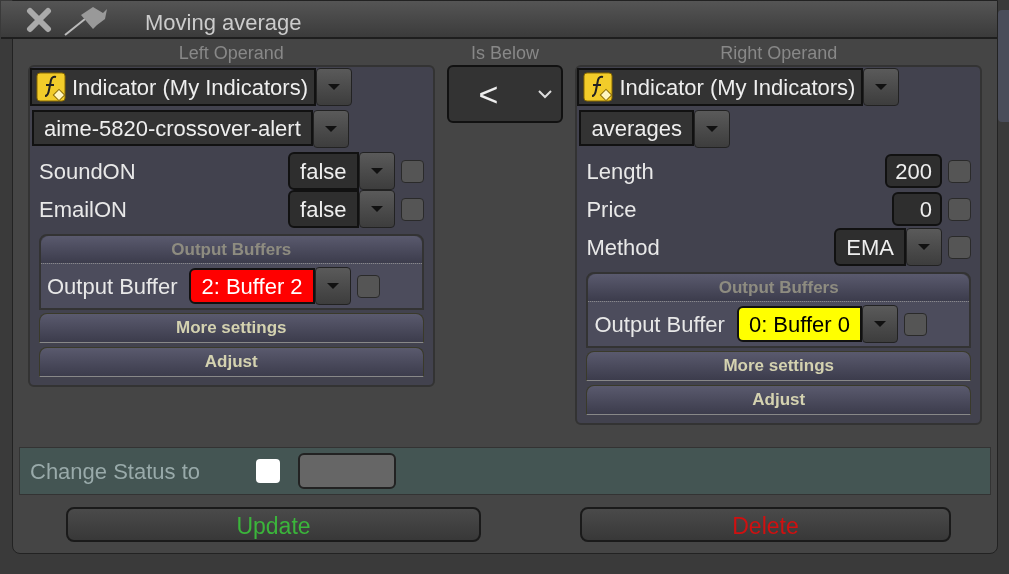 Image resolution: width=1009 pixels, height=574 pixels. I want to click on buffer-dropdown: 0: Buffer 0, so click(799, 324).